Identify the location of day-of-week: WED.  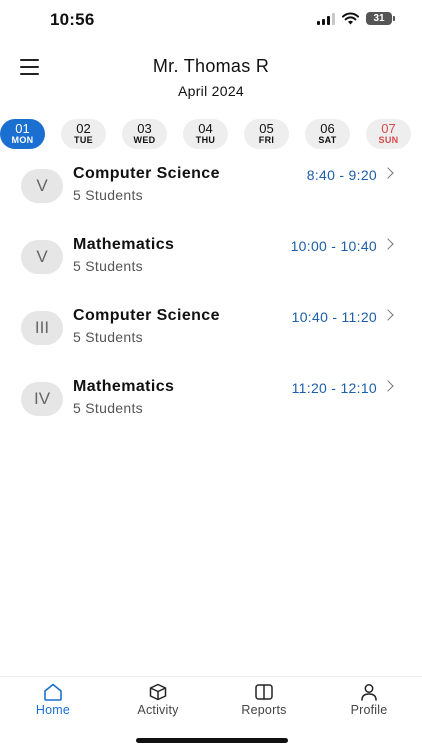
(144, 140).